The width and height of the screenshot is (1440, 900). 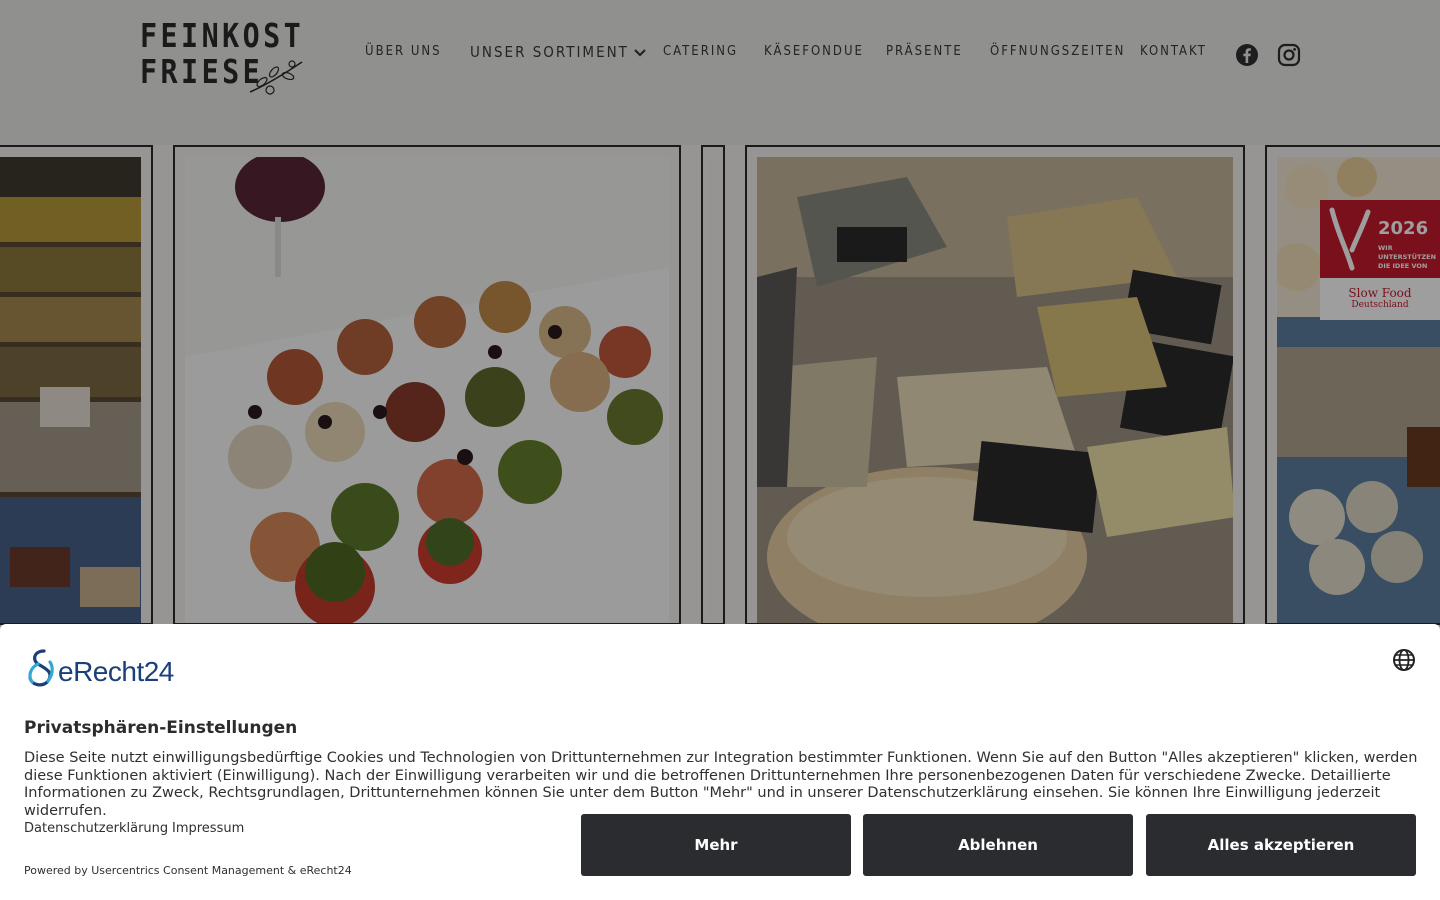 I want to click on narrow-photo, so click(x=713, y=390).